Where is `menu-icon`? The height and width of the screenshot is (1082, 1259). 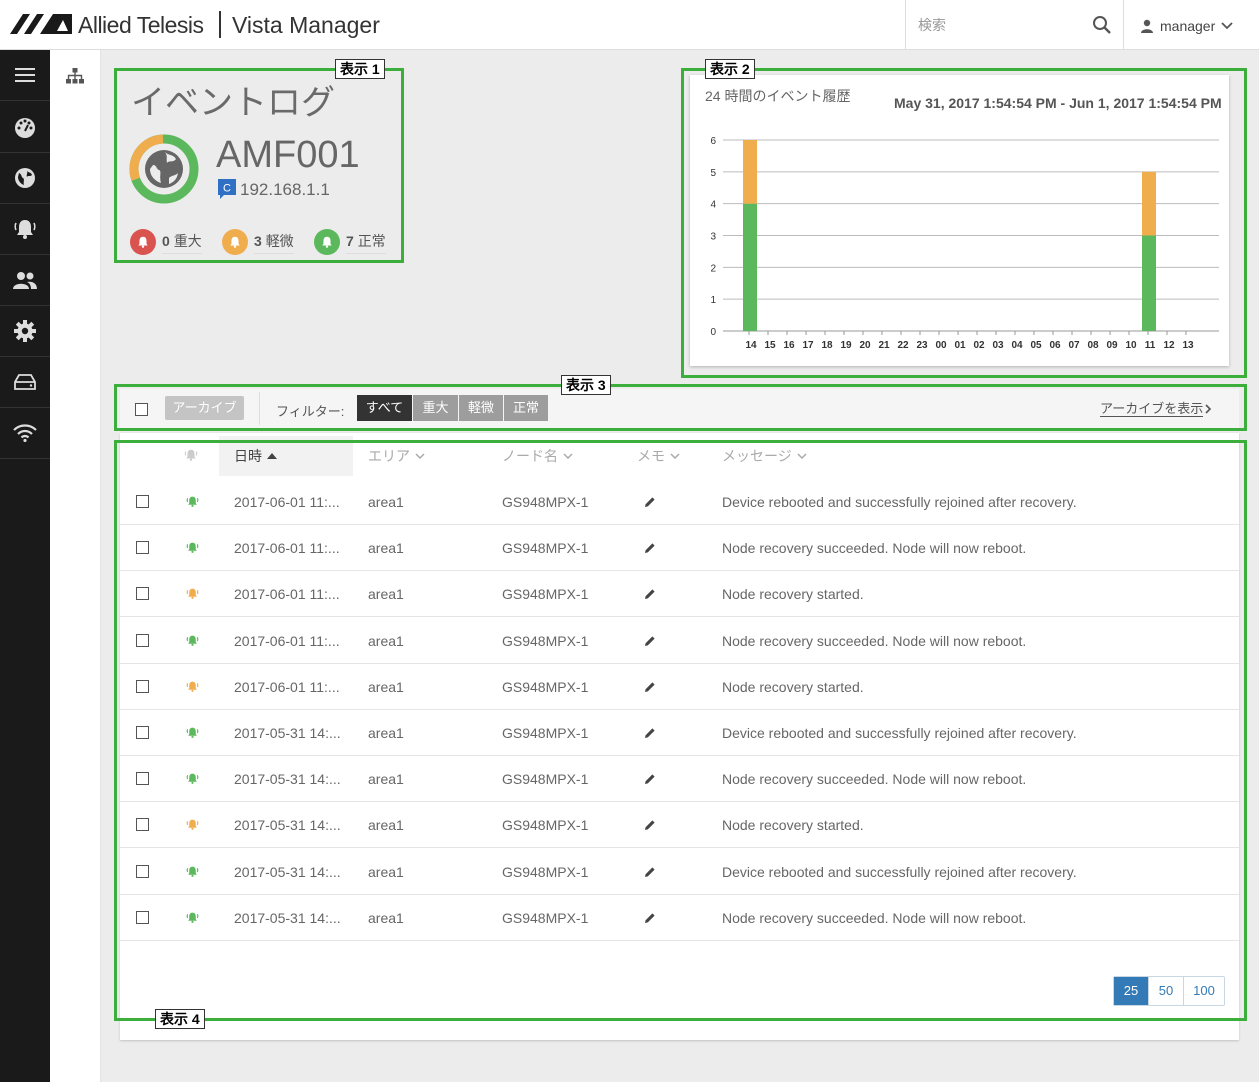
menu-icon is located at coordinates (25, 75).